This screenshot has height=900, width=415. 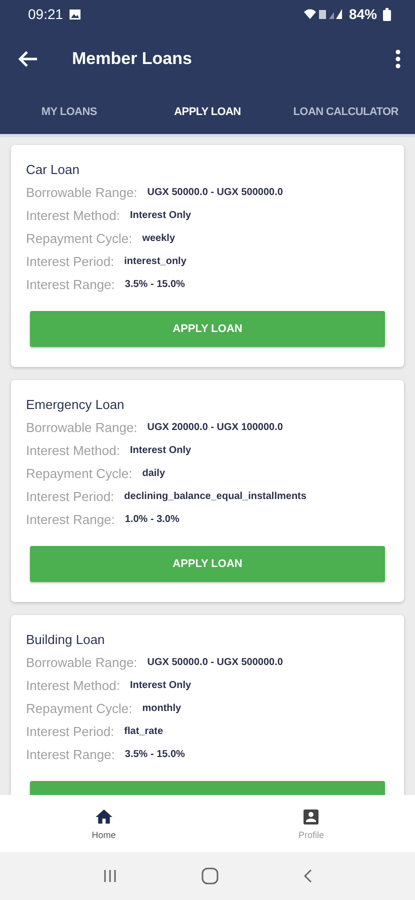 I want to click on loan-name: Emergency Loan, so click(x=76, y=405).